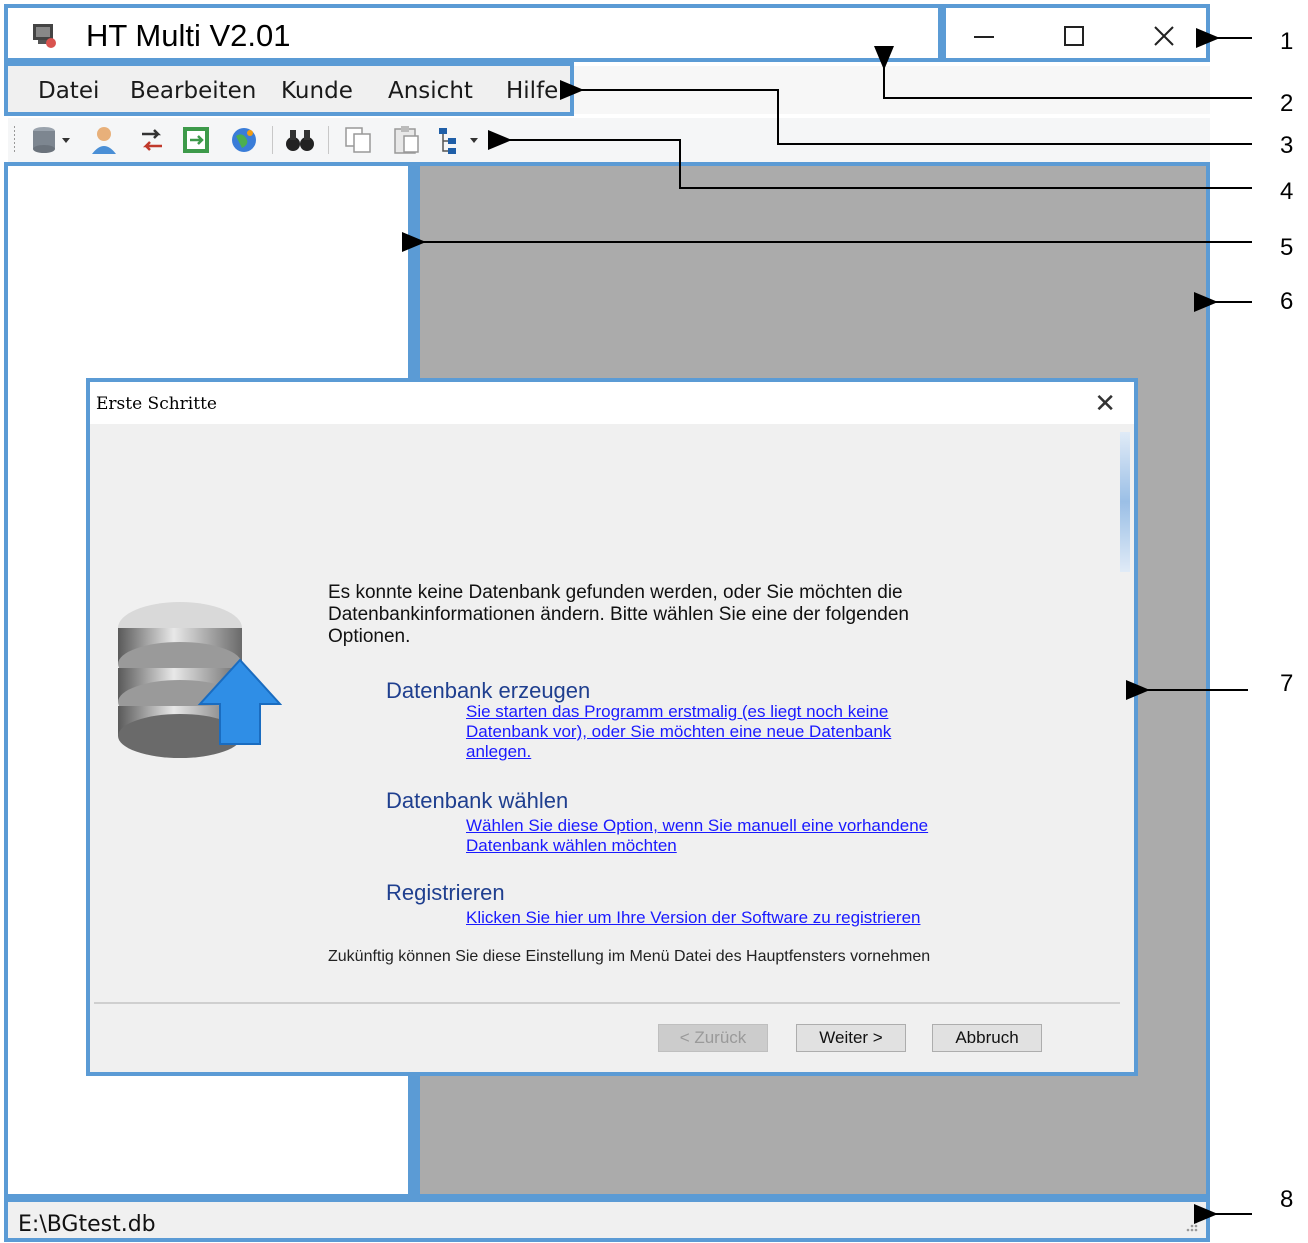  Describe the element at coordinates (1287, 301) in the screenshot. I see `callout-number: 6` at that location.